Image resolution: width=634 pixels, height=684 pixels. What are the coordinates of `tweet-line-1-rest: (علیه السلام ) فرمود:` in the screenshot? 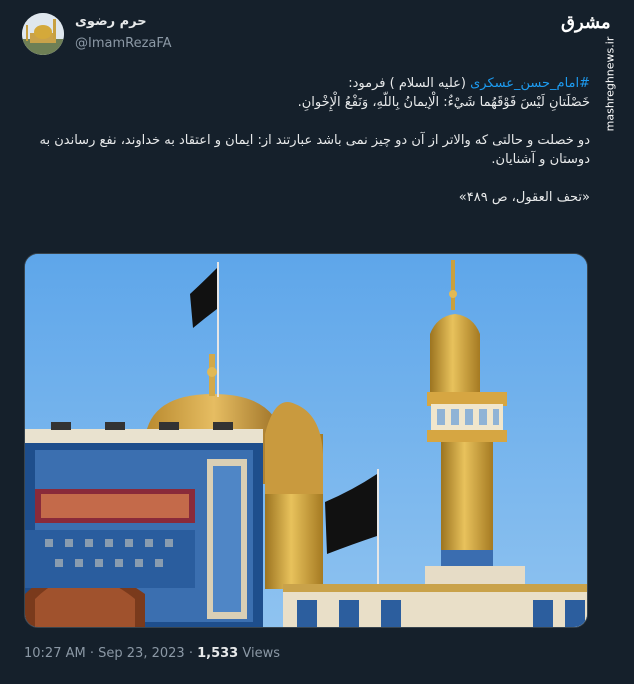 It's located at (409, 83).